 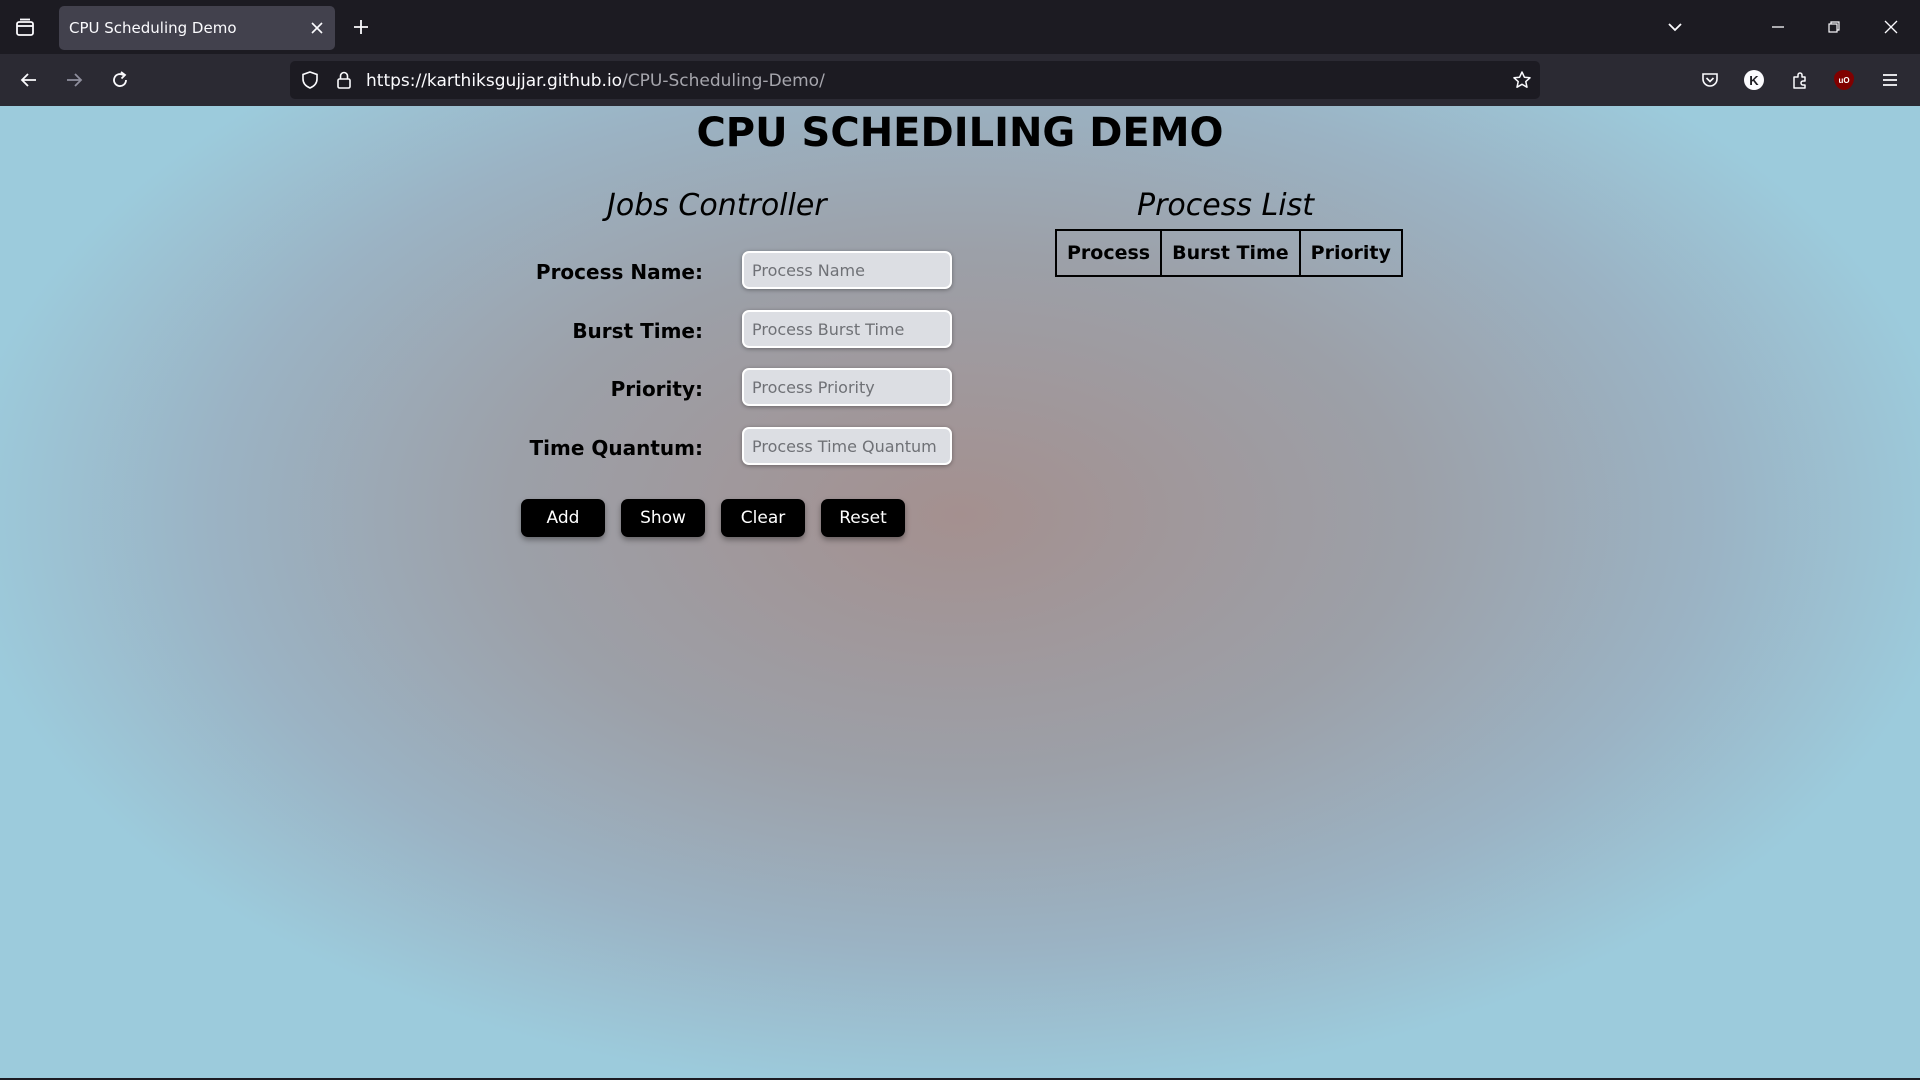 I want to click on reload-icon, so click(x=120, y=80).